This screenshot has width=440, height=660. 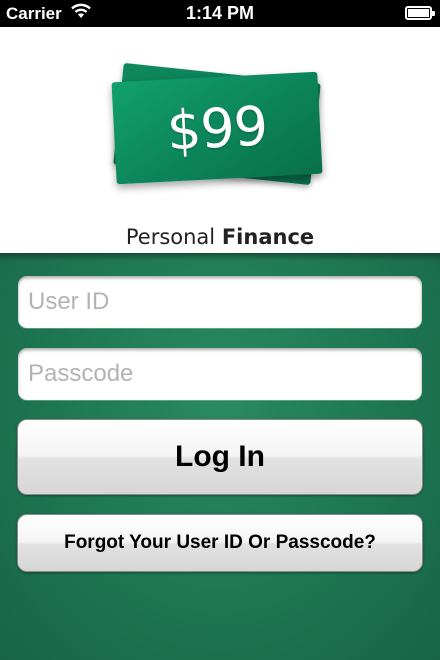 I want to click on passcode-input, so click(x=220, y=374).